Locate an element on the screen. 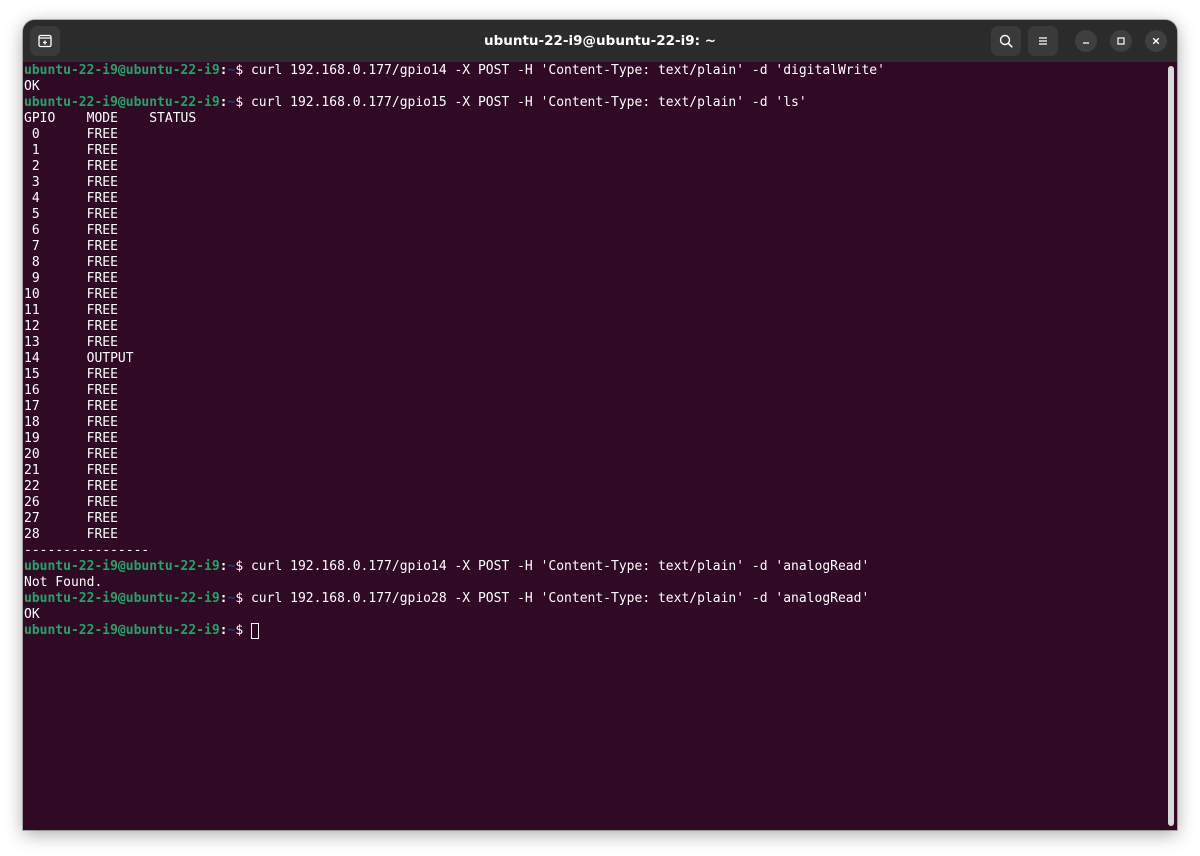 This screenshot has width=1200, height=856. output-line: 28 FREE is located at coordinates (71, 534).